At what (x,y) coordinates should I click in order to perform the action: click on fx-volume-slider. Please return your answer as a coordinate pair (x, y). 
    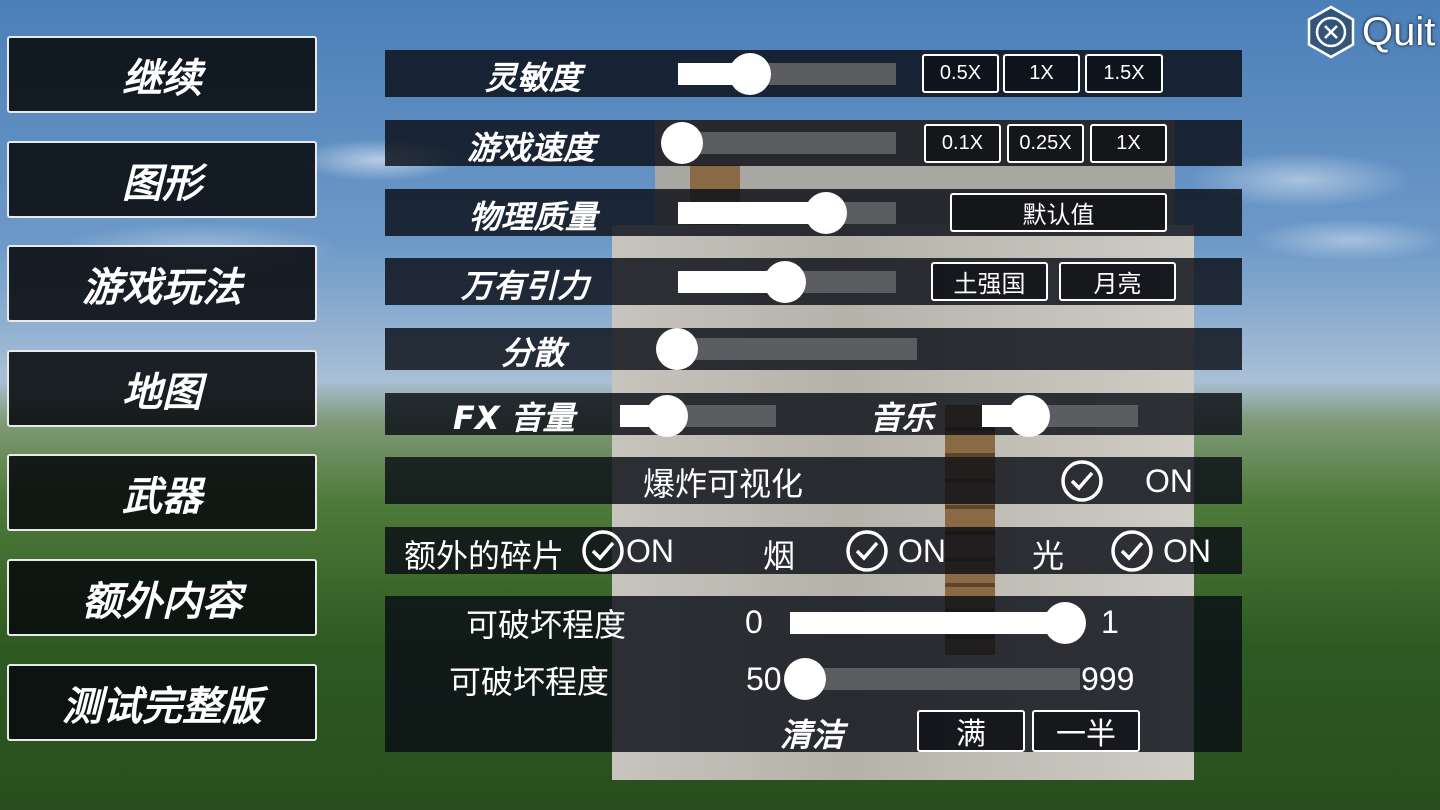
    Looking at the image, I should click on (698, 416).